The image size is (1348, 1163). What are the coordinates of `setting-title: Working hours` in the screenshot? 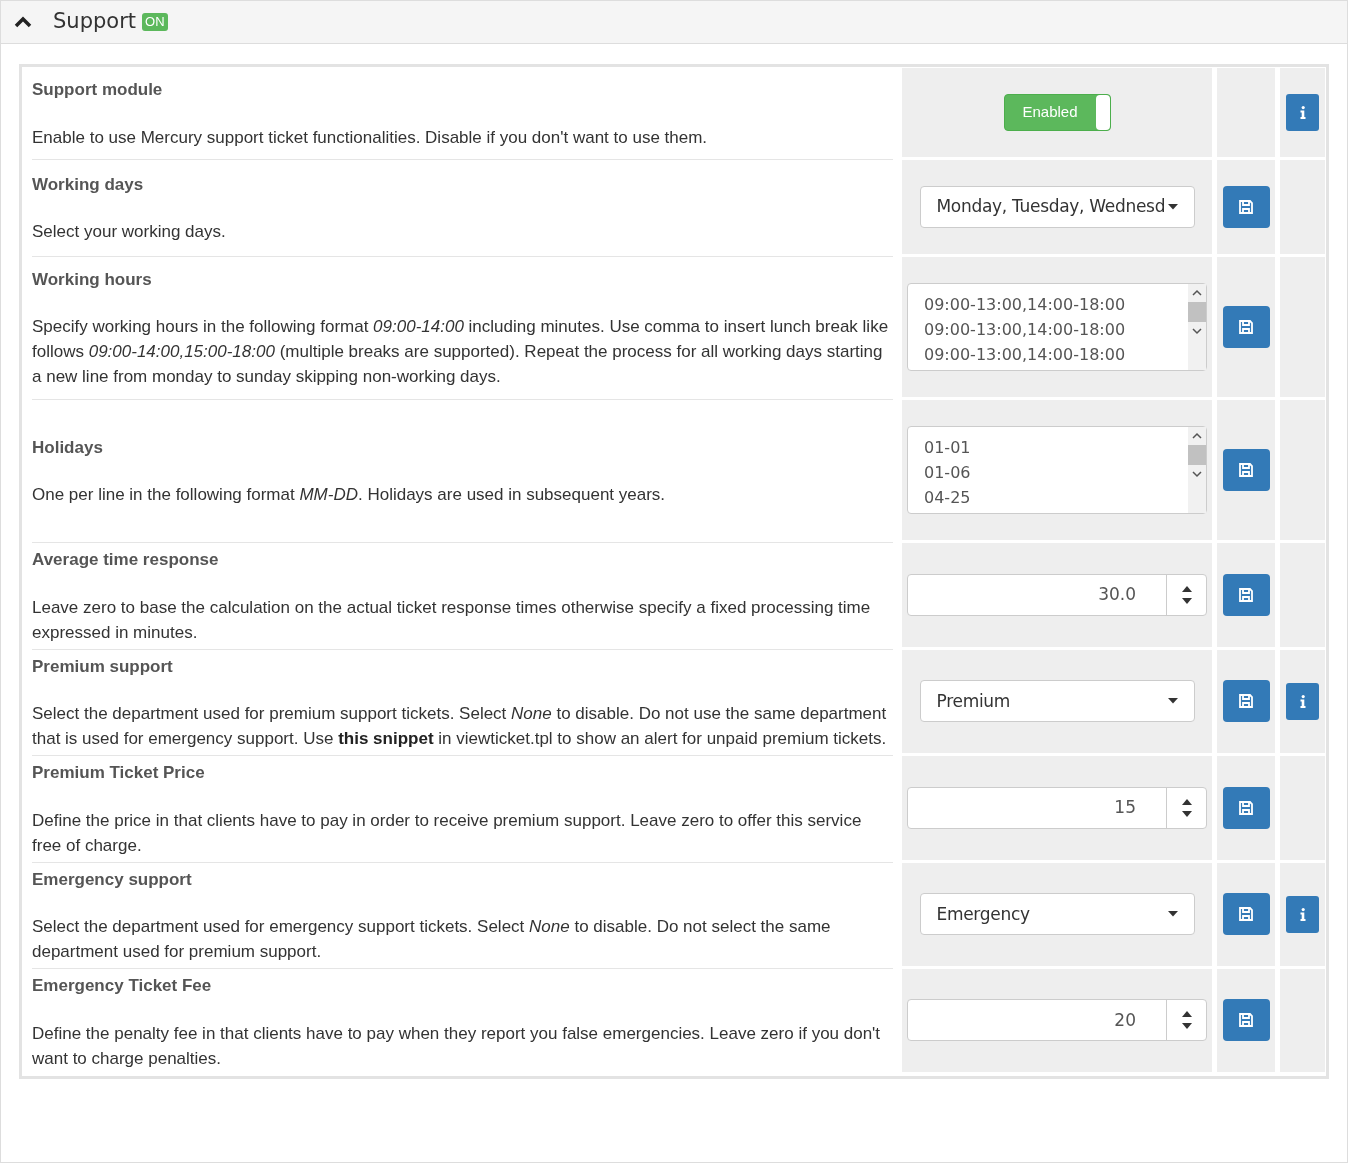 It's located at (92, 279).